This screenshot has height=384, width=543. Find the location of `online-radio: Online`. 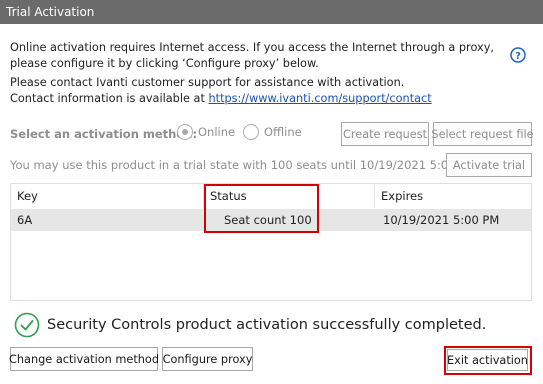

online-radio: Online is located at coordinates (206, 132).